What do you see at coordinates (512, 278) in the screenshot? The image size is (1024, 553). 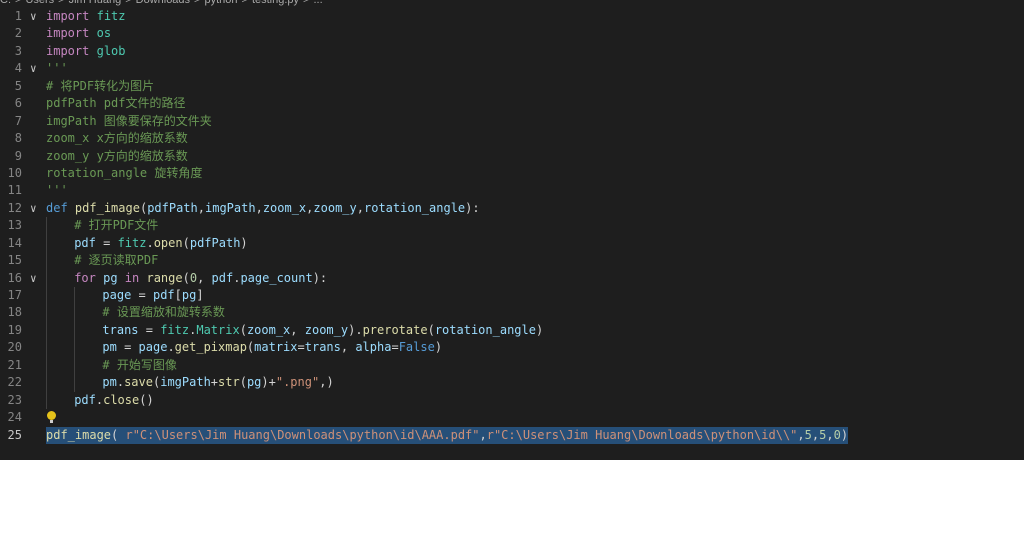 I see `code-line: 16 ∨ for pg in range(0, pdf.page_count):` at bounding box center [512, 278].